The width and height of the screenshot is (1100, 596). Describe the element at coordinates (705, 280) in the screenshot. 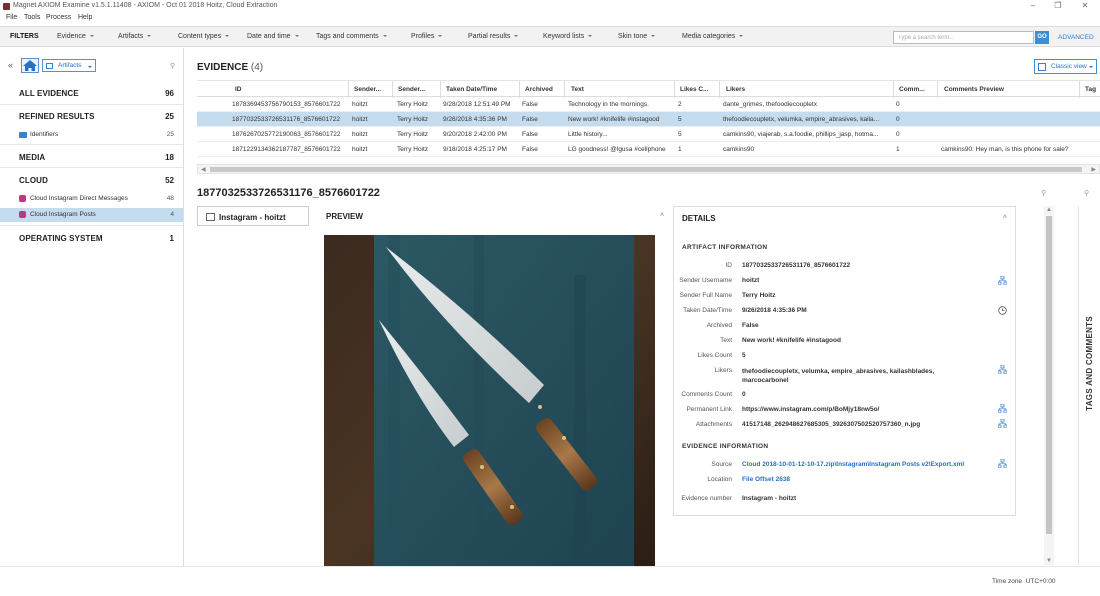

I see `field-label: Sender Username` at that location.